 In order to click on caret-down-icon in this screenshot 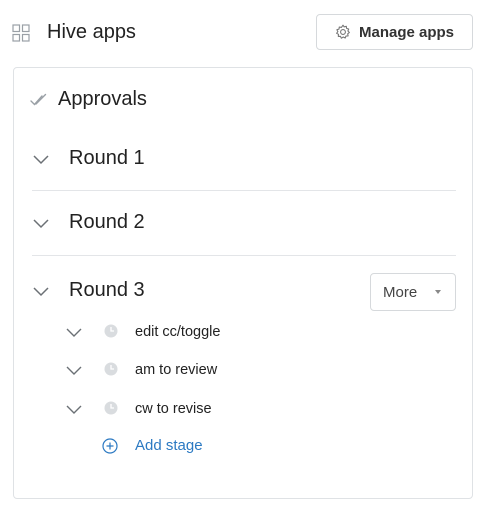, I will do `click(438, 292)`.